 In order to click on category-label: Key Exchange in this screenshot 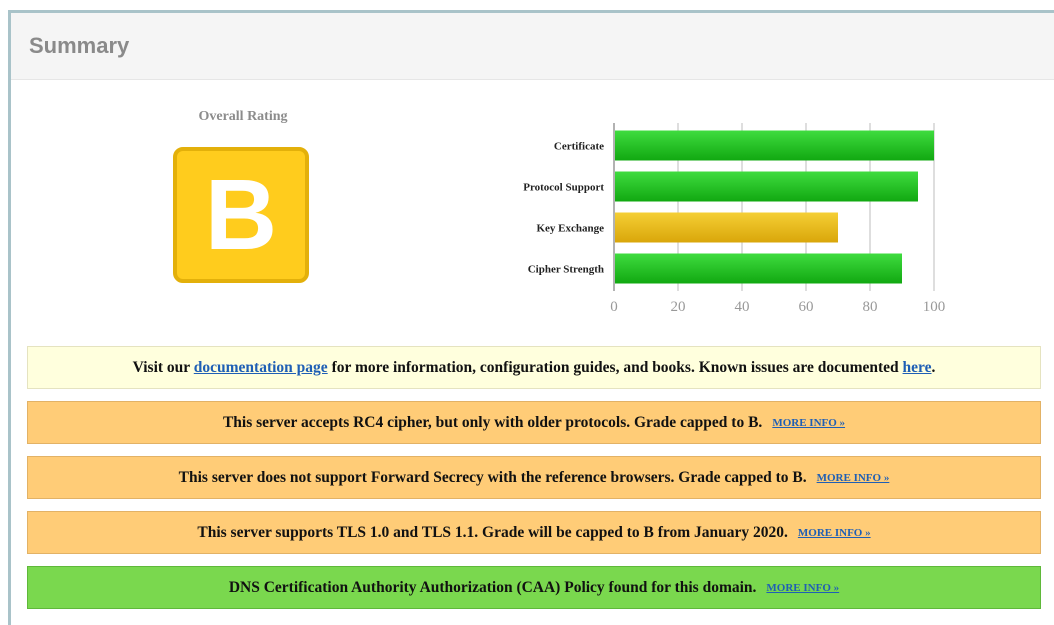, I will do `click(570, 229)`.